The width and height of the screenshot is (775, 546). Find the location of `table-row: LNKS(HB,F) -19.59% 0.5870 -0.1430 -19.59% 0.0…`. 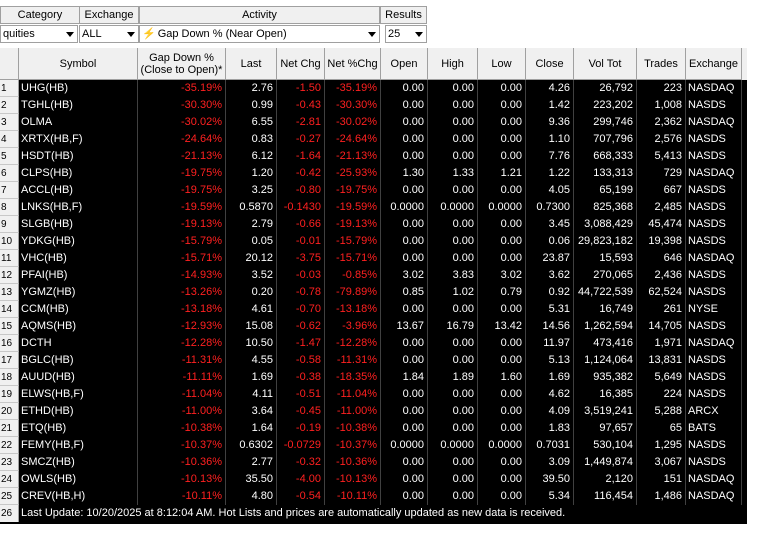

table-row: LNKS(HB,F) -19.59% 0.5870 -0.1430 -19.59% 0.0… is located at coordinates (383, 207).